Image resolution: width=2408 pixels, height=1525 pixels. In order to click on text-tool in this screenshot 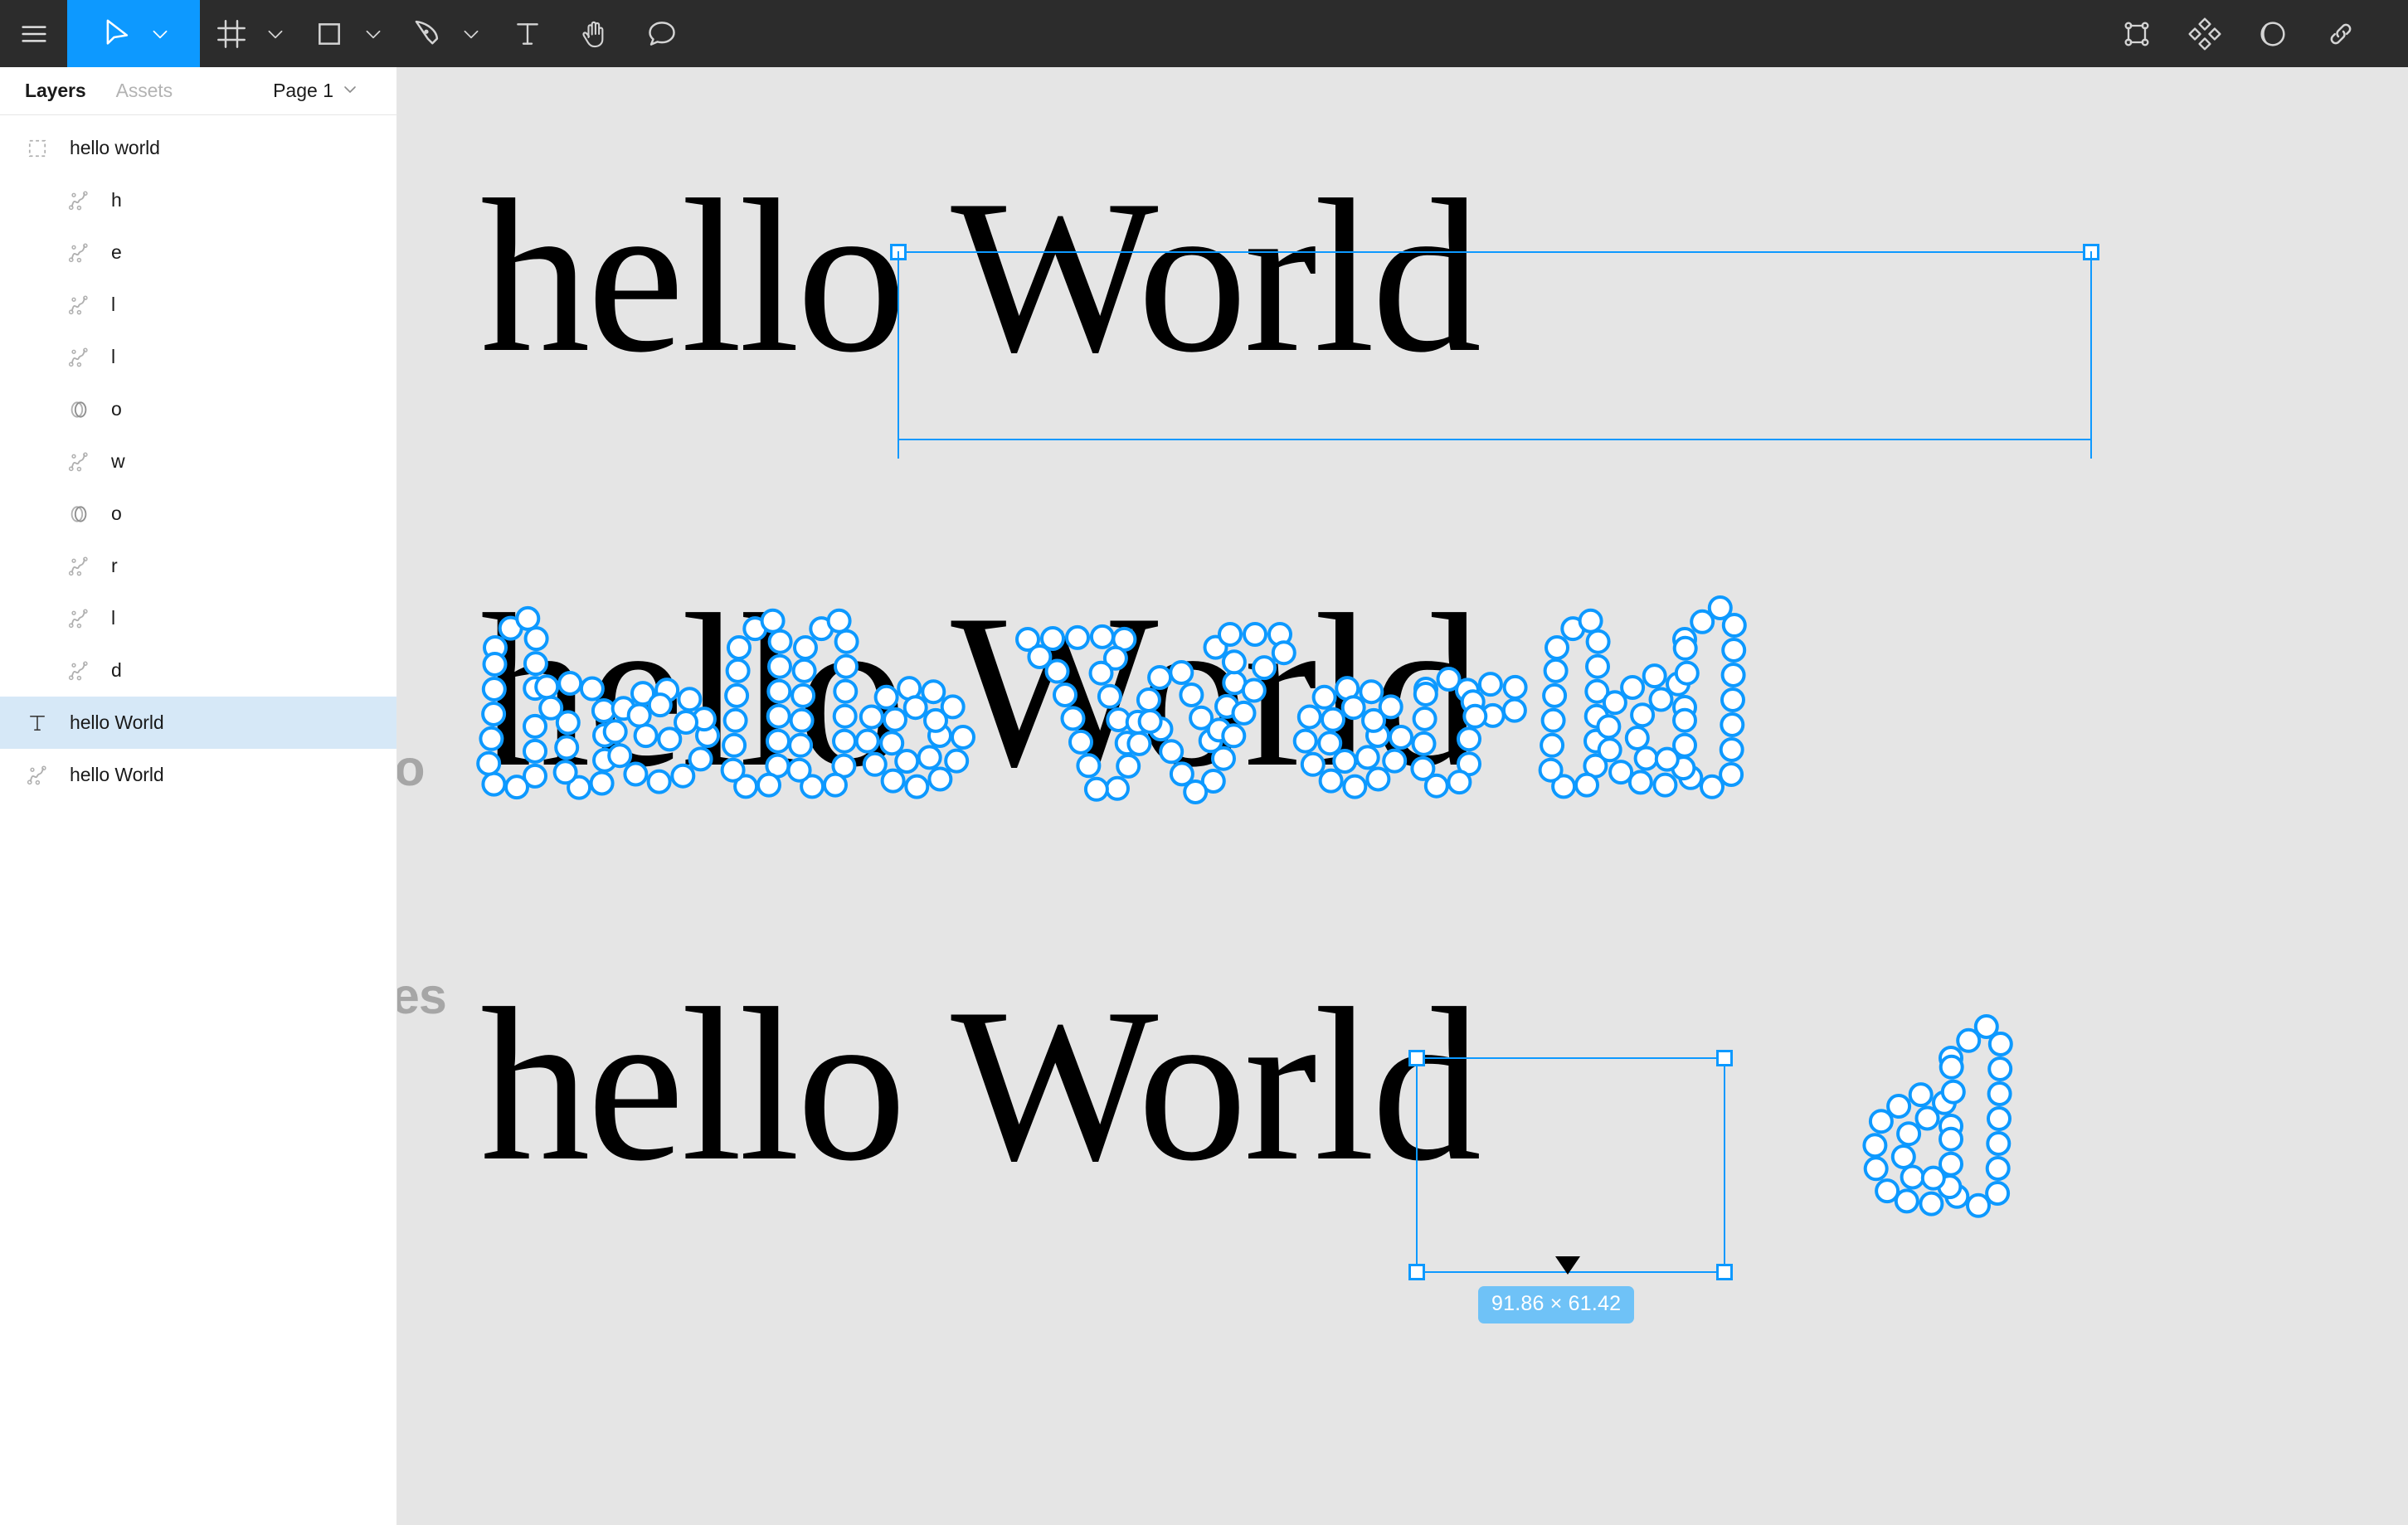, I will do `click(527, 33)`.